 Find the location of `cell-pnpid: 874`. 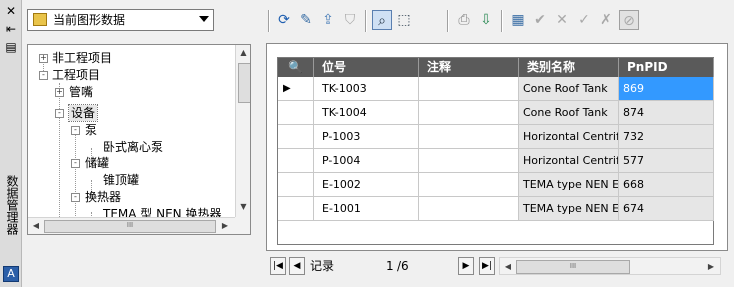

cell-pnpid: 874 is located at coordinates (666, 113).